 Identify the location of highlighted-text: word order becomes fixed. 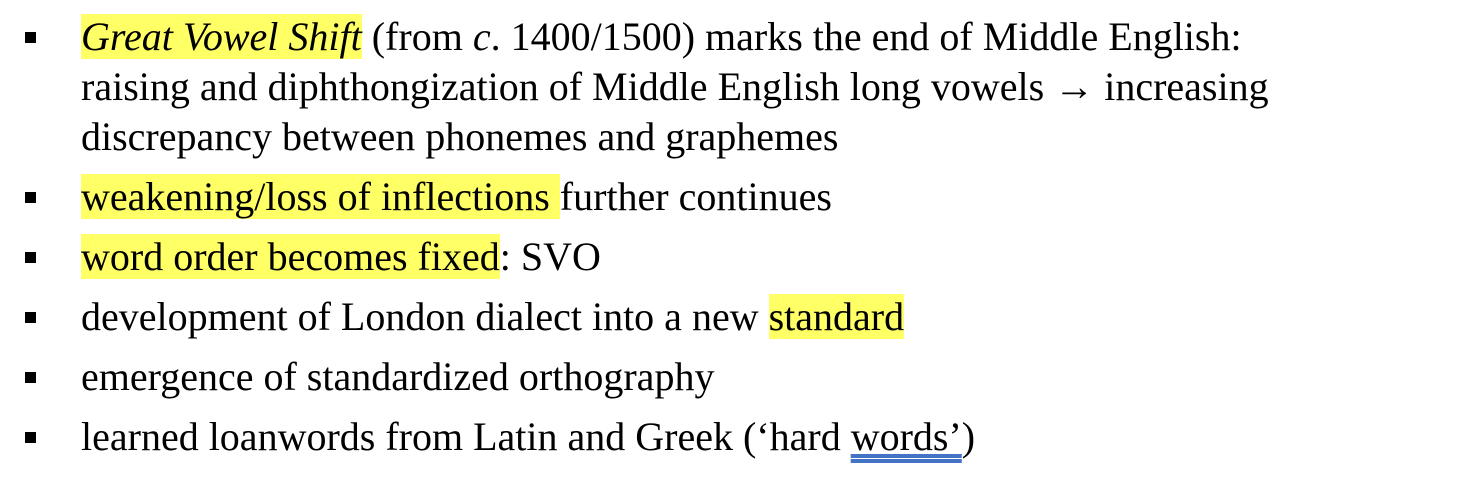
(290, 256).